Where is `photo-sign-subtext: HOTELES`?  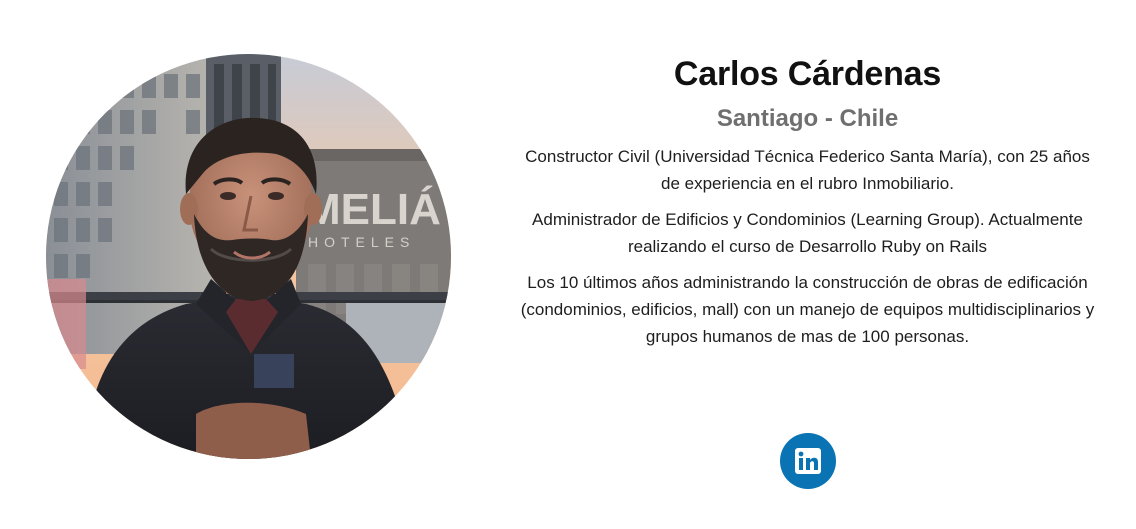 photo-sign-subtext: HOTELES is located at coordinates (361, 242).